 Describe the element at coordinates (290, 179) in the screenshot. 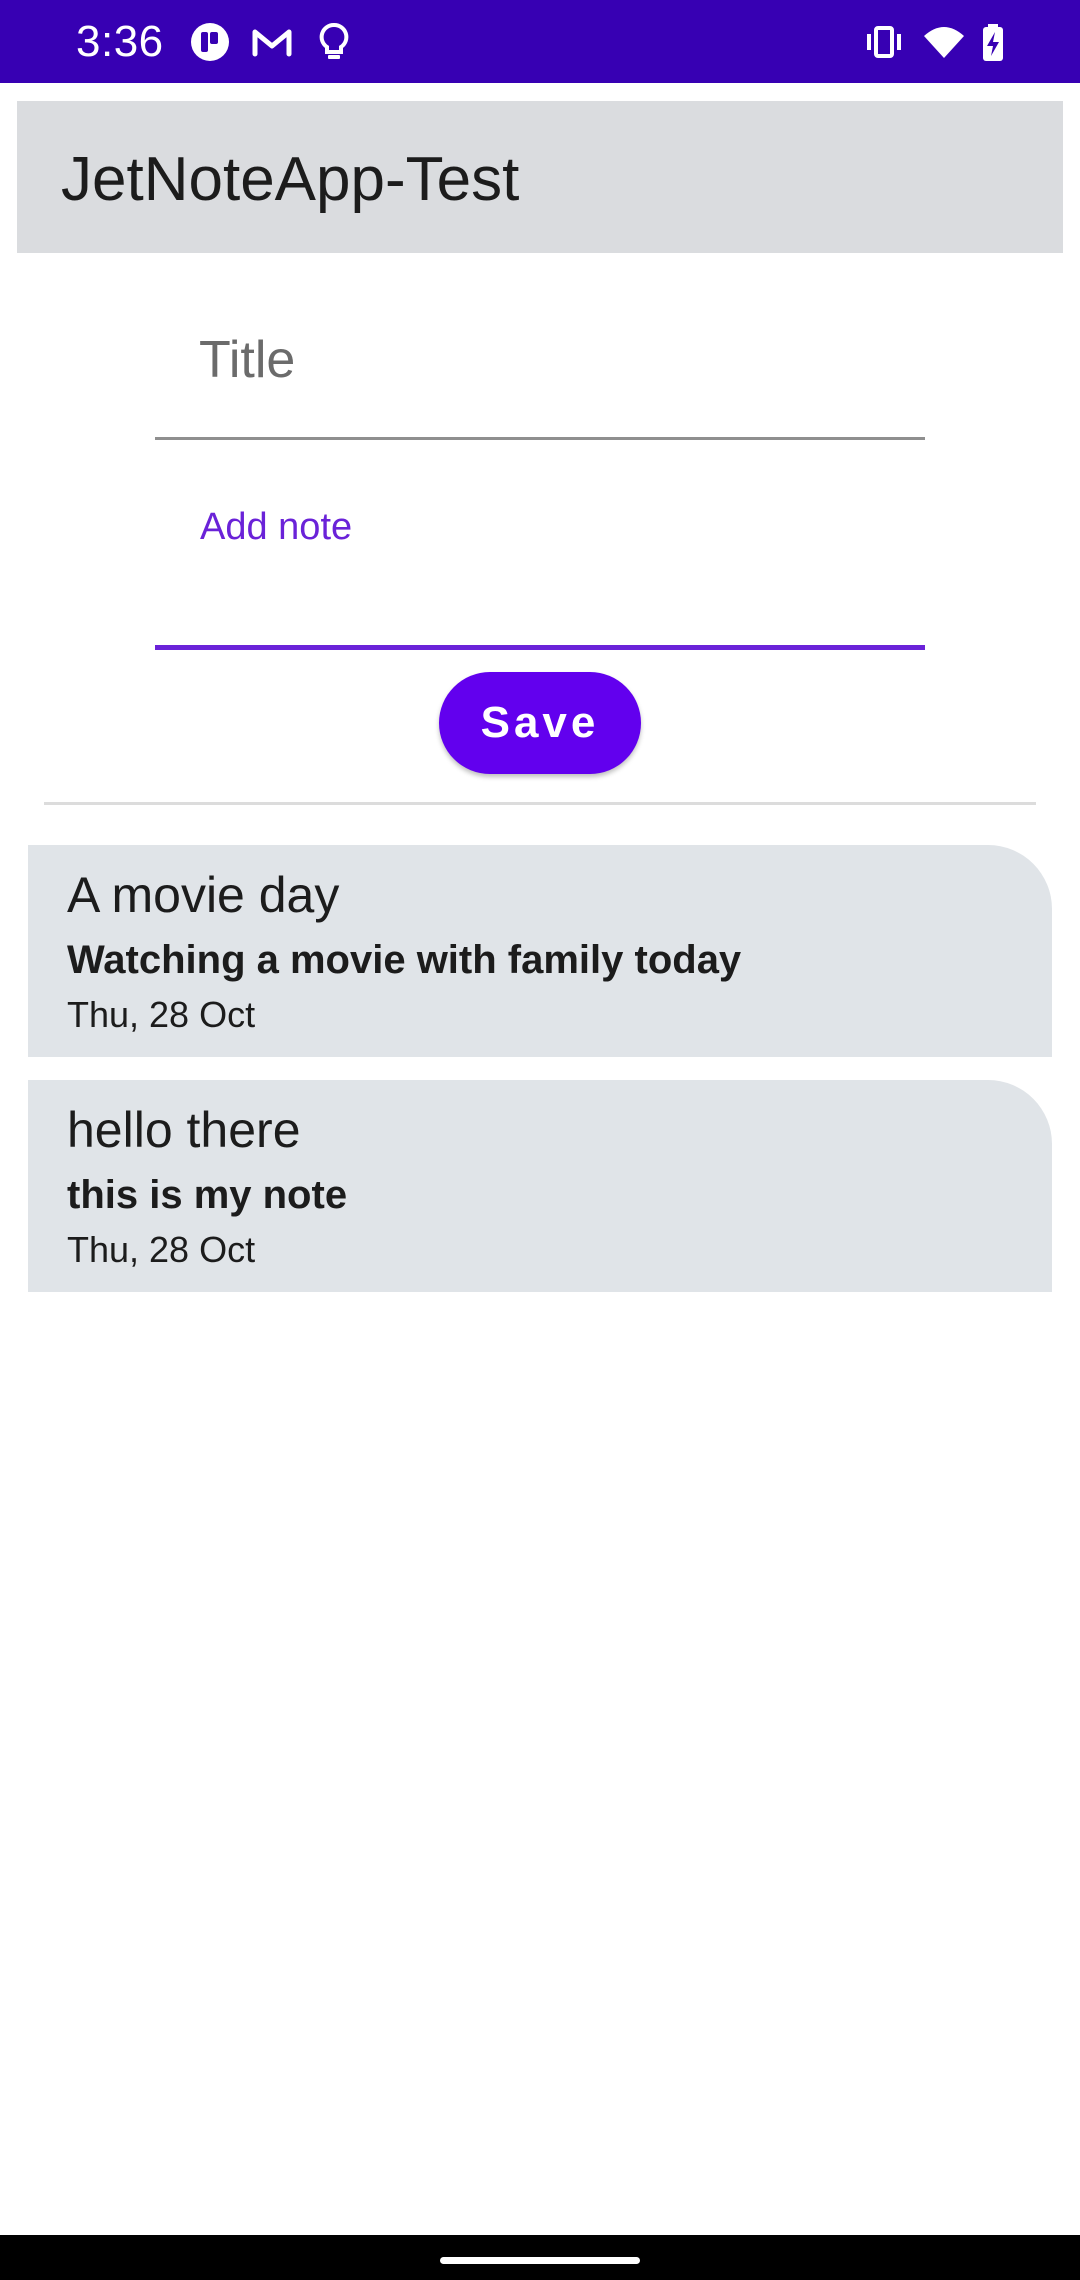

I see `app-title: JetNoteApp-Test` at that location.